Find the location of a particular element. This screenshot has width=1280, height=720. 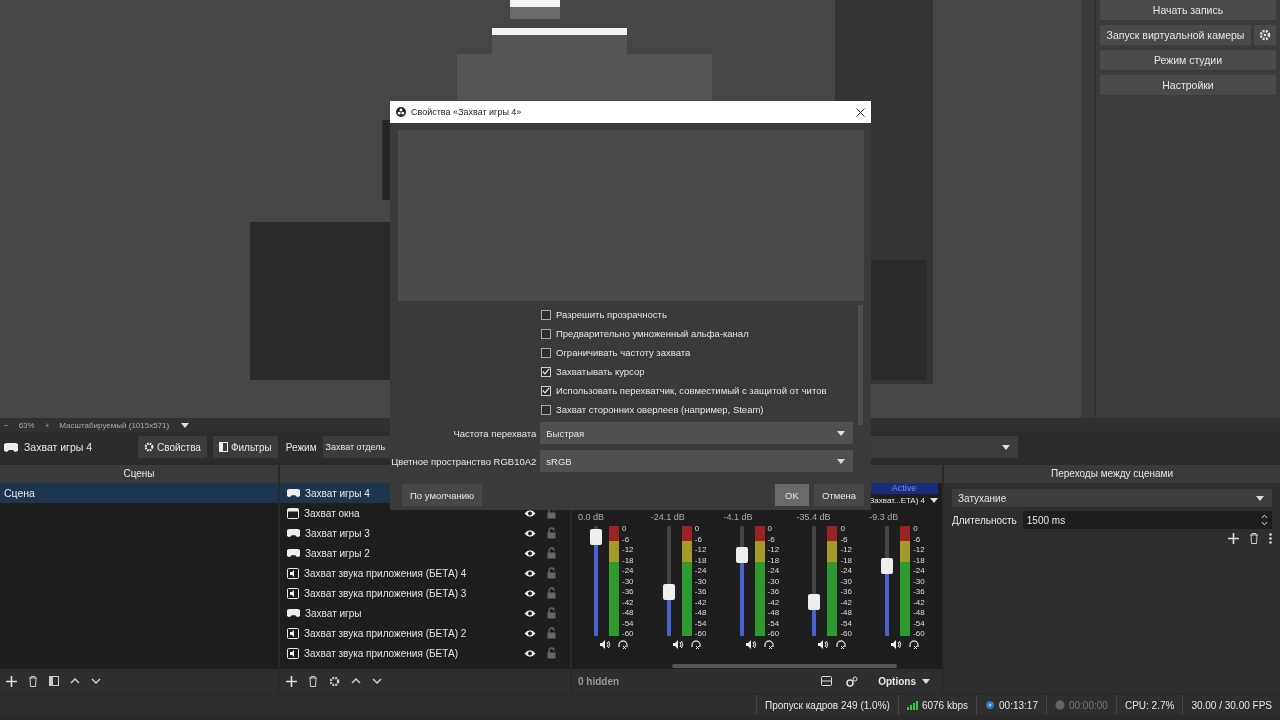

dropped-frames: Пропуск кадров 249 (1.0%) is located at coordinates (827, 705).